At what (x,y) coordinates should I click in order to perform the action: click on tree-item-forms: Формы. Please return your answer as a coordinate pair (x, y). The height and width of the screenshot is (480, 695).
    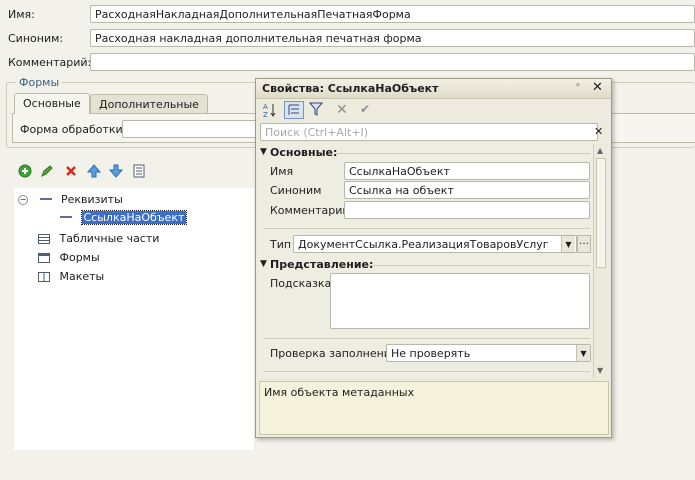
    Looking at the image, I should click on (69, 258).